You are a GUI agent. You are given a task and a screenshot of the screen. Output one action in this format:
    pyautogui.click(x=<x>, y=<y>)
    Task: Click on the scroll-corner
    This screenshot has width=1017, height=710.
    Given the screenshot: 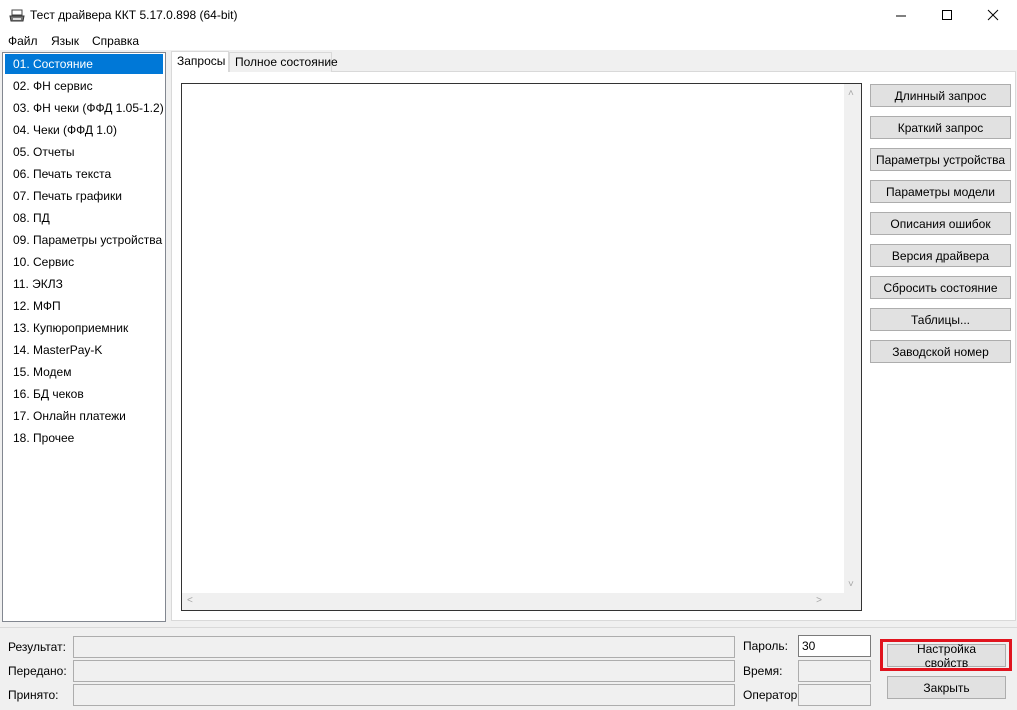 What is the action you would take?
    pyautogui.click(x=852, y=601)
    